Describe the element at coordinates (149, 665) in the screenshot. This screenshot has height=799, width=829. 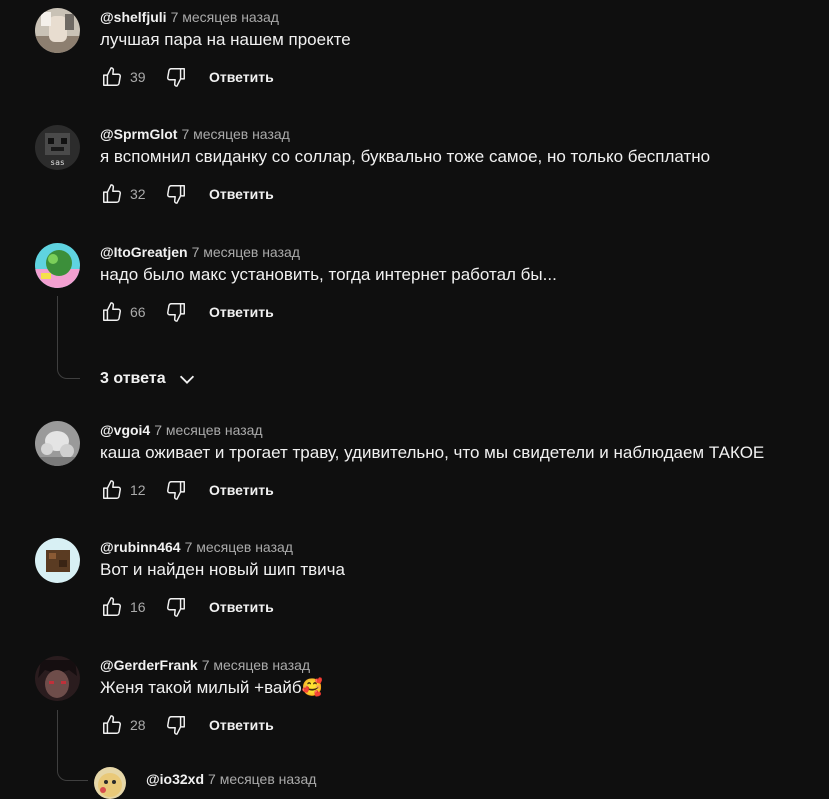
I see `comment-author: @GerderFrank` at that location.